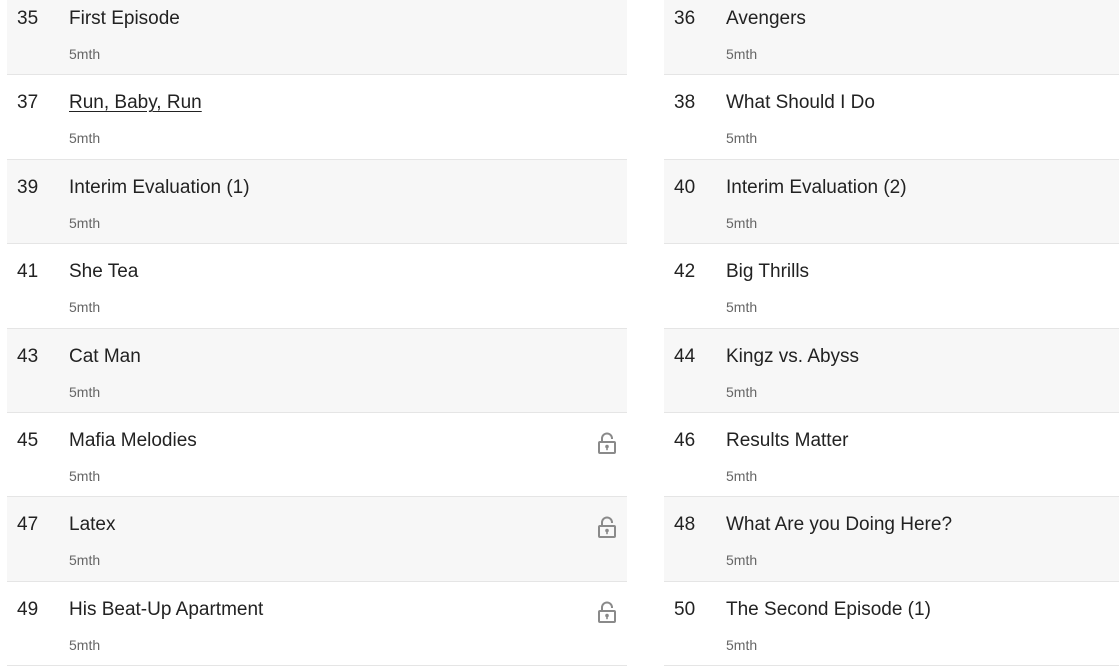 The image size is (1119, 667). Describe the element at coordinates (816, 188) in the screenshot. I see `episode-title: Interim Evaluation (2)` at that location.